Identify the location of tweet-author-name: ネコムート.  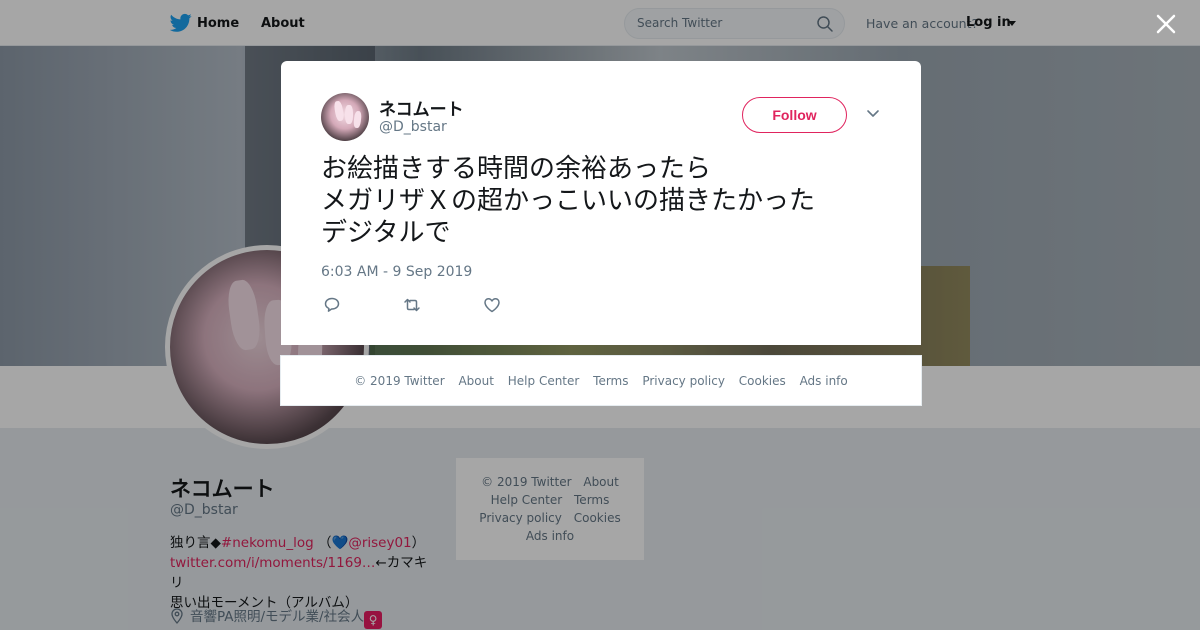
(421, 107).